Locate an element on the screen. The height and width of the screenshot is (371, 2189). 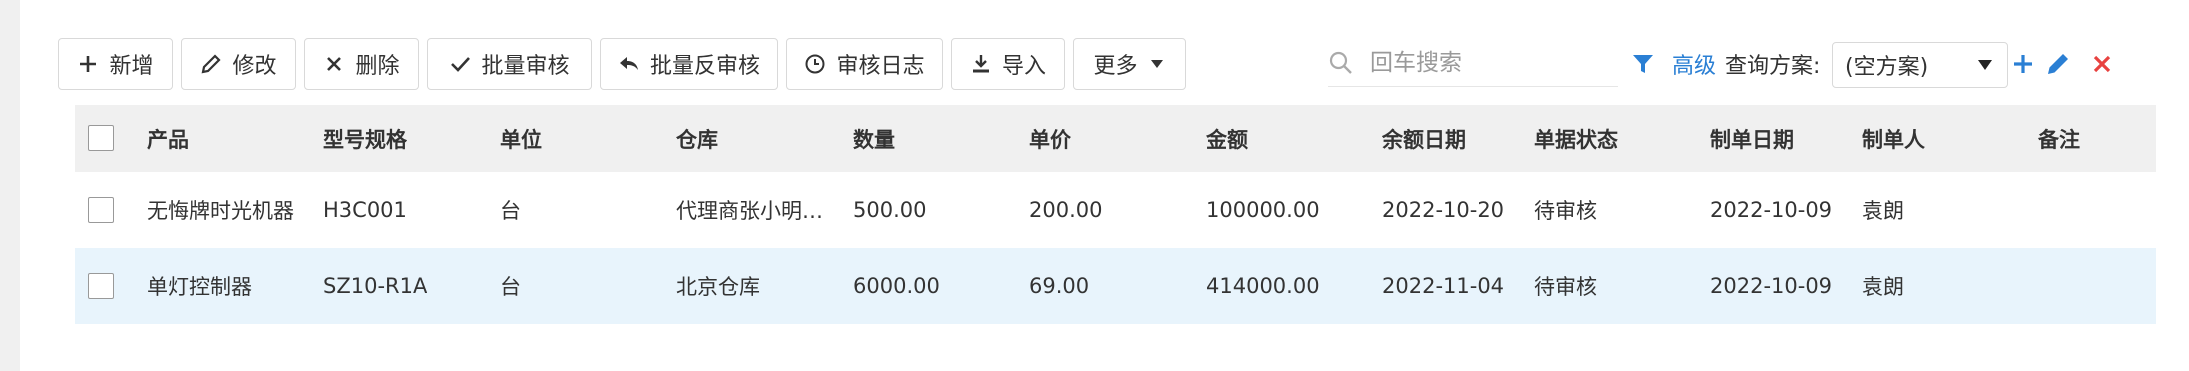
audit-log-button: 审核日志 is located at coordinates (864, 64).